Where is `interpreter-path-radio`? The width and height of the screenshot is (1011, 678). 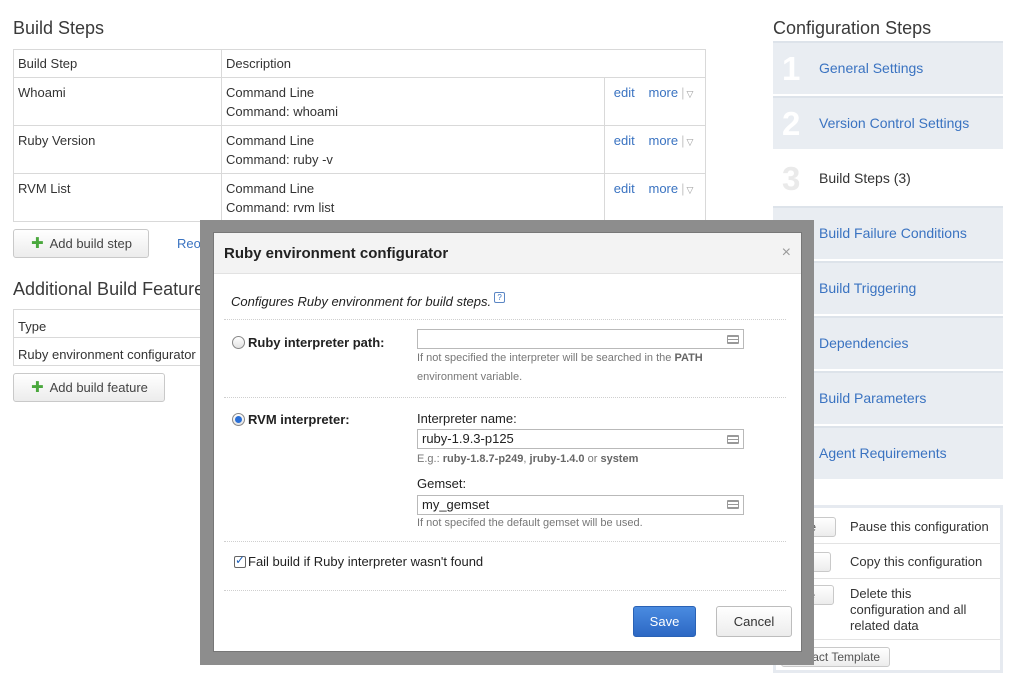
interpreter-path-radio is located at coordinates (238, 342).